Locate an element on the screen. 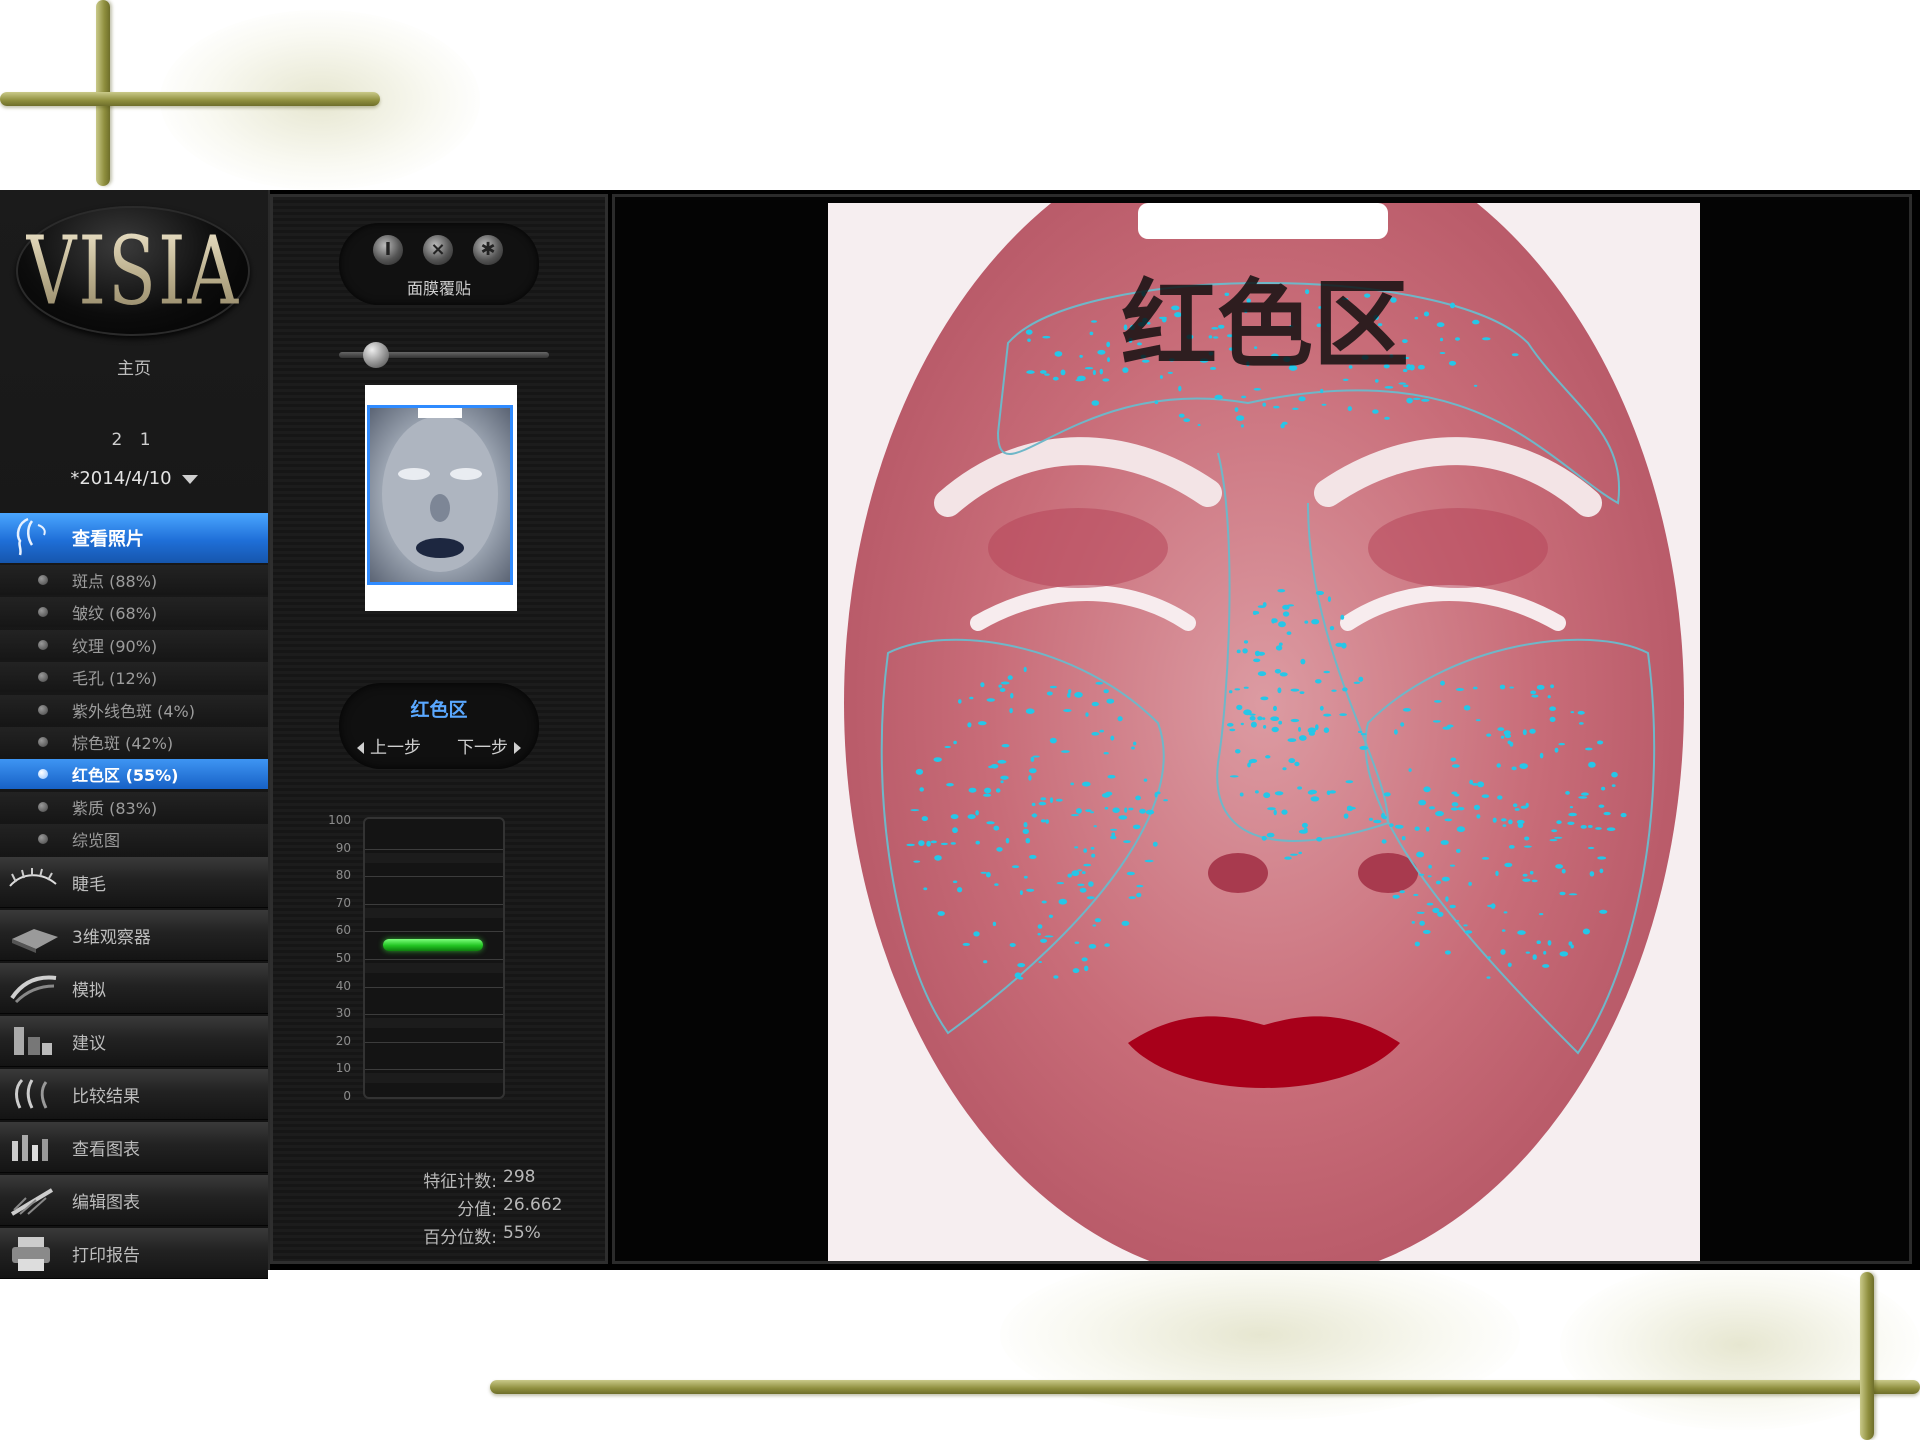  mask-clear-button: × is located at coordinates (438, 250).